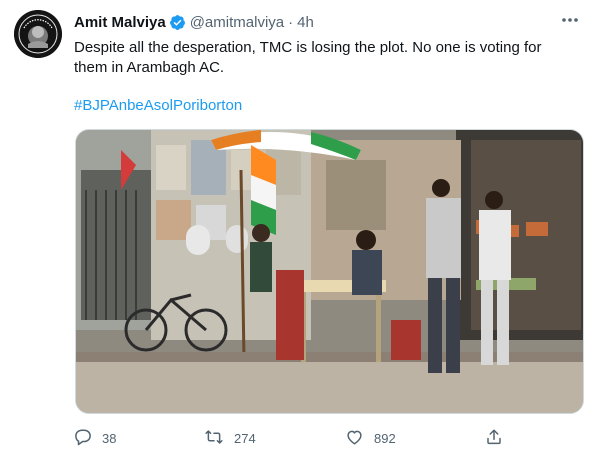 The image size is (600, 456). What do you see at coordinates (109, 438) in the screenshot?
I see `reply-count: 38` at bounding box center [109, 438].